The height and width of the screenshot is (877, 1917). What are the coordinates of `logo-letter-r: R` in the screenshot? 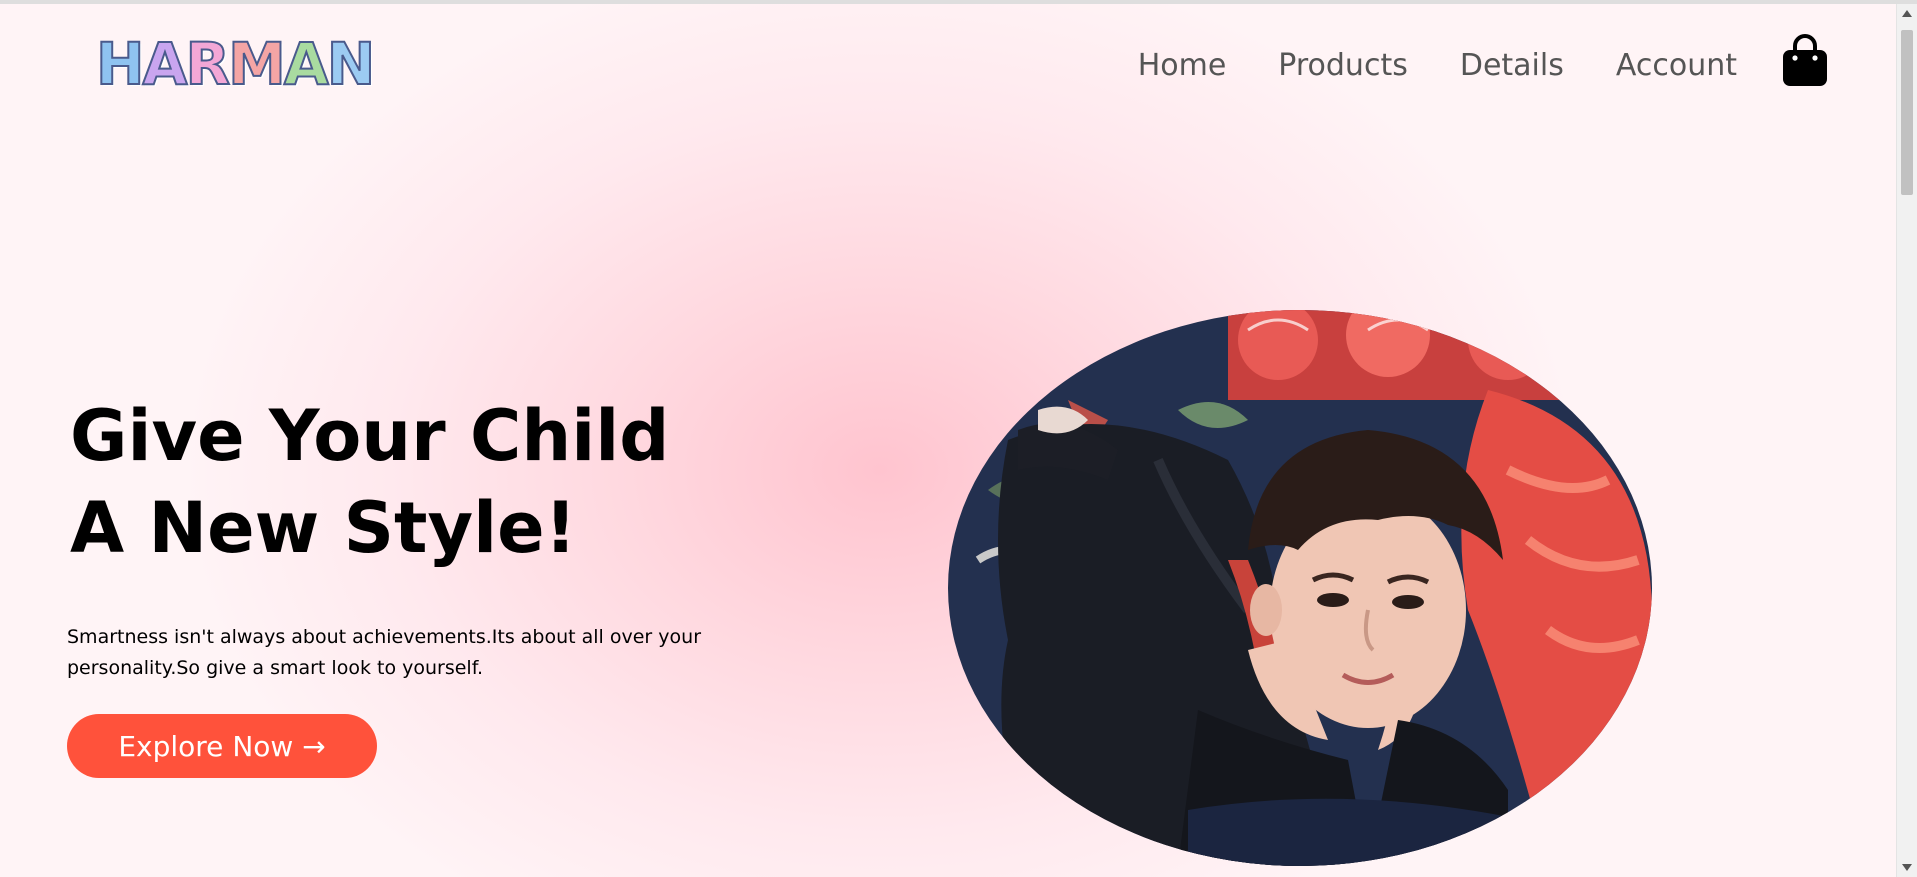 It's located at (207, 64).